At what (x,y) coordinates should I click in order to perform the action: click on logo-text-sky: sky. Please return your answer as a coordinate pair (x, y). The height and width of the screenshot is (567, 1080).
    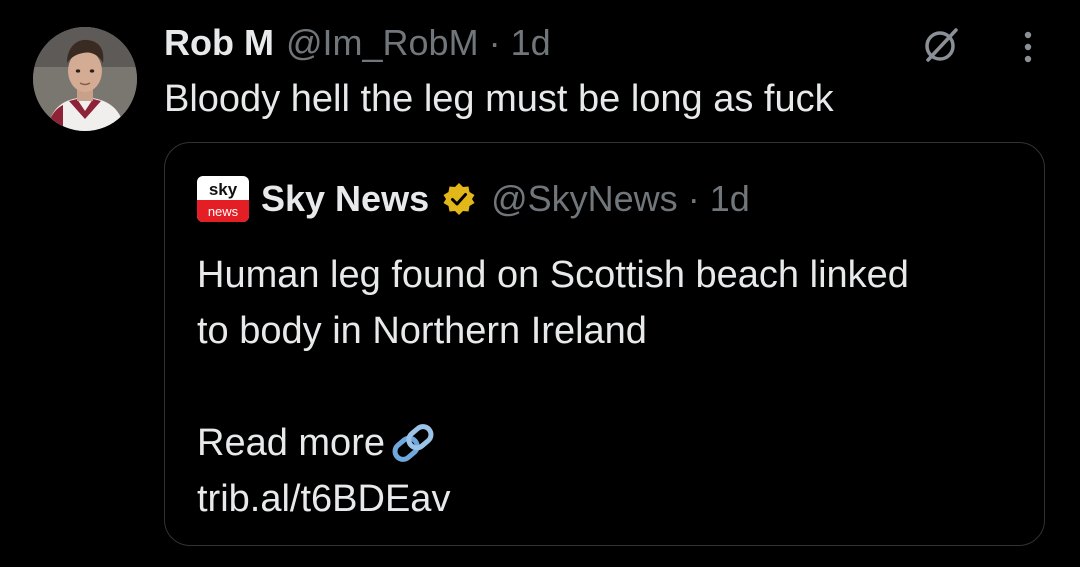
    Looking at the image, I should click on (223, 189).